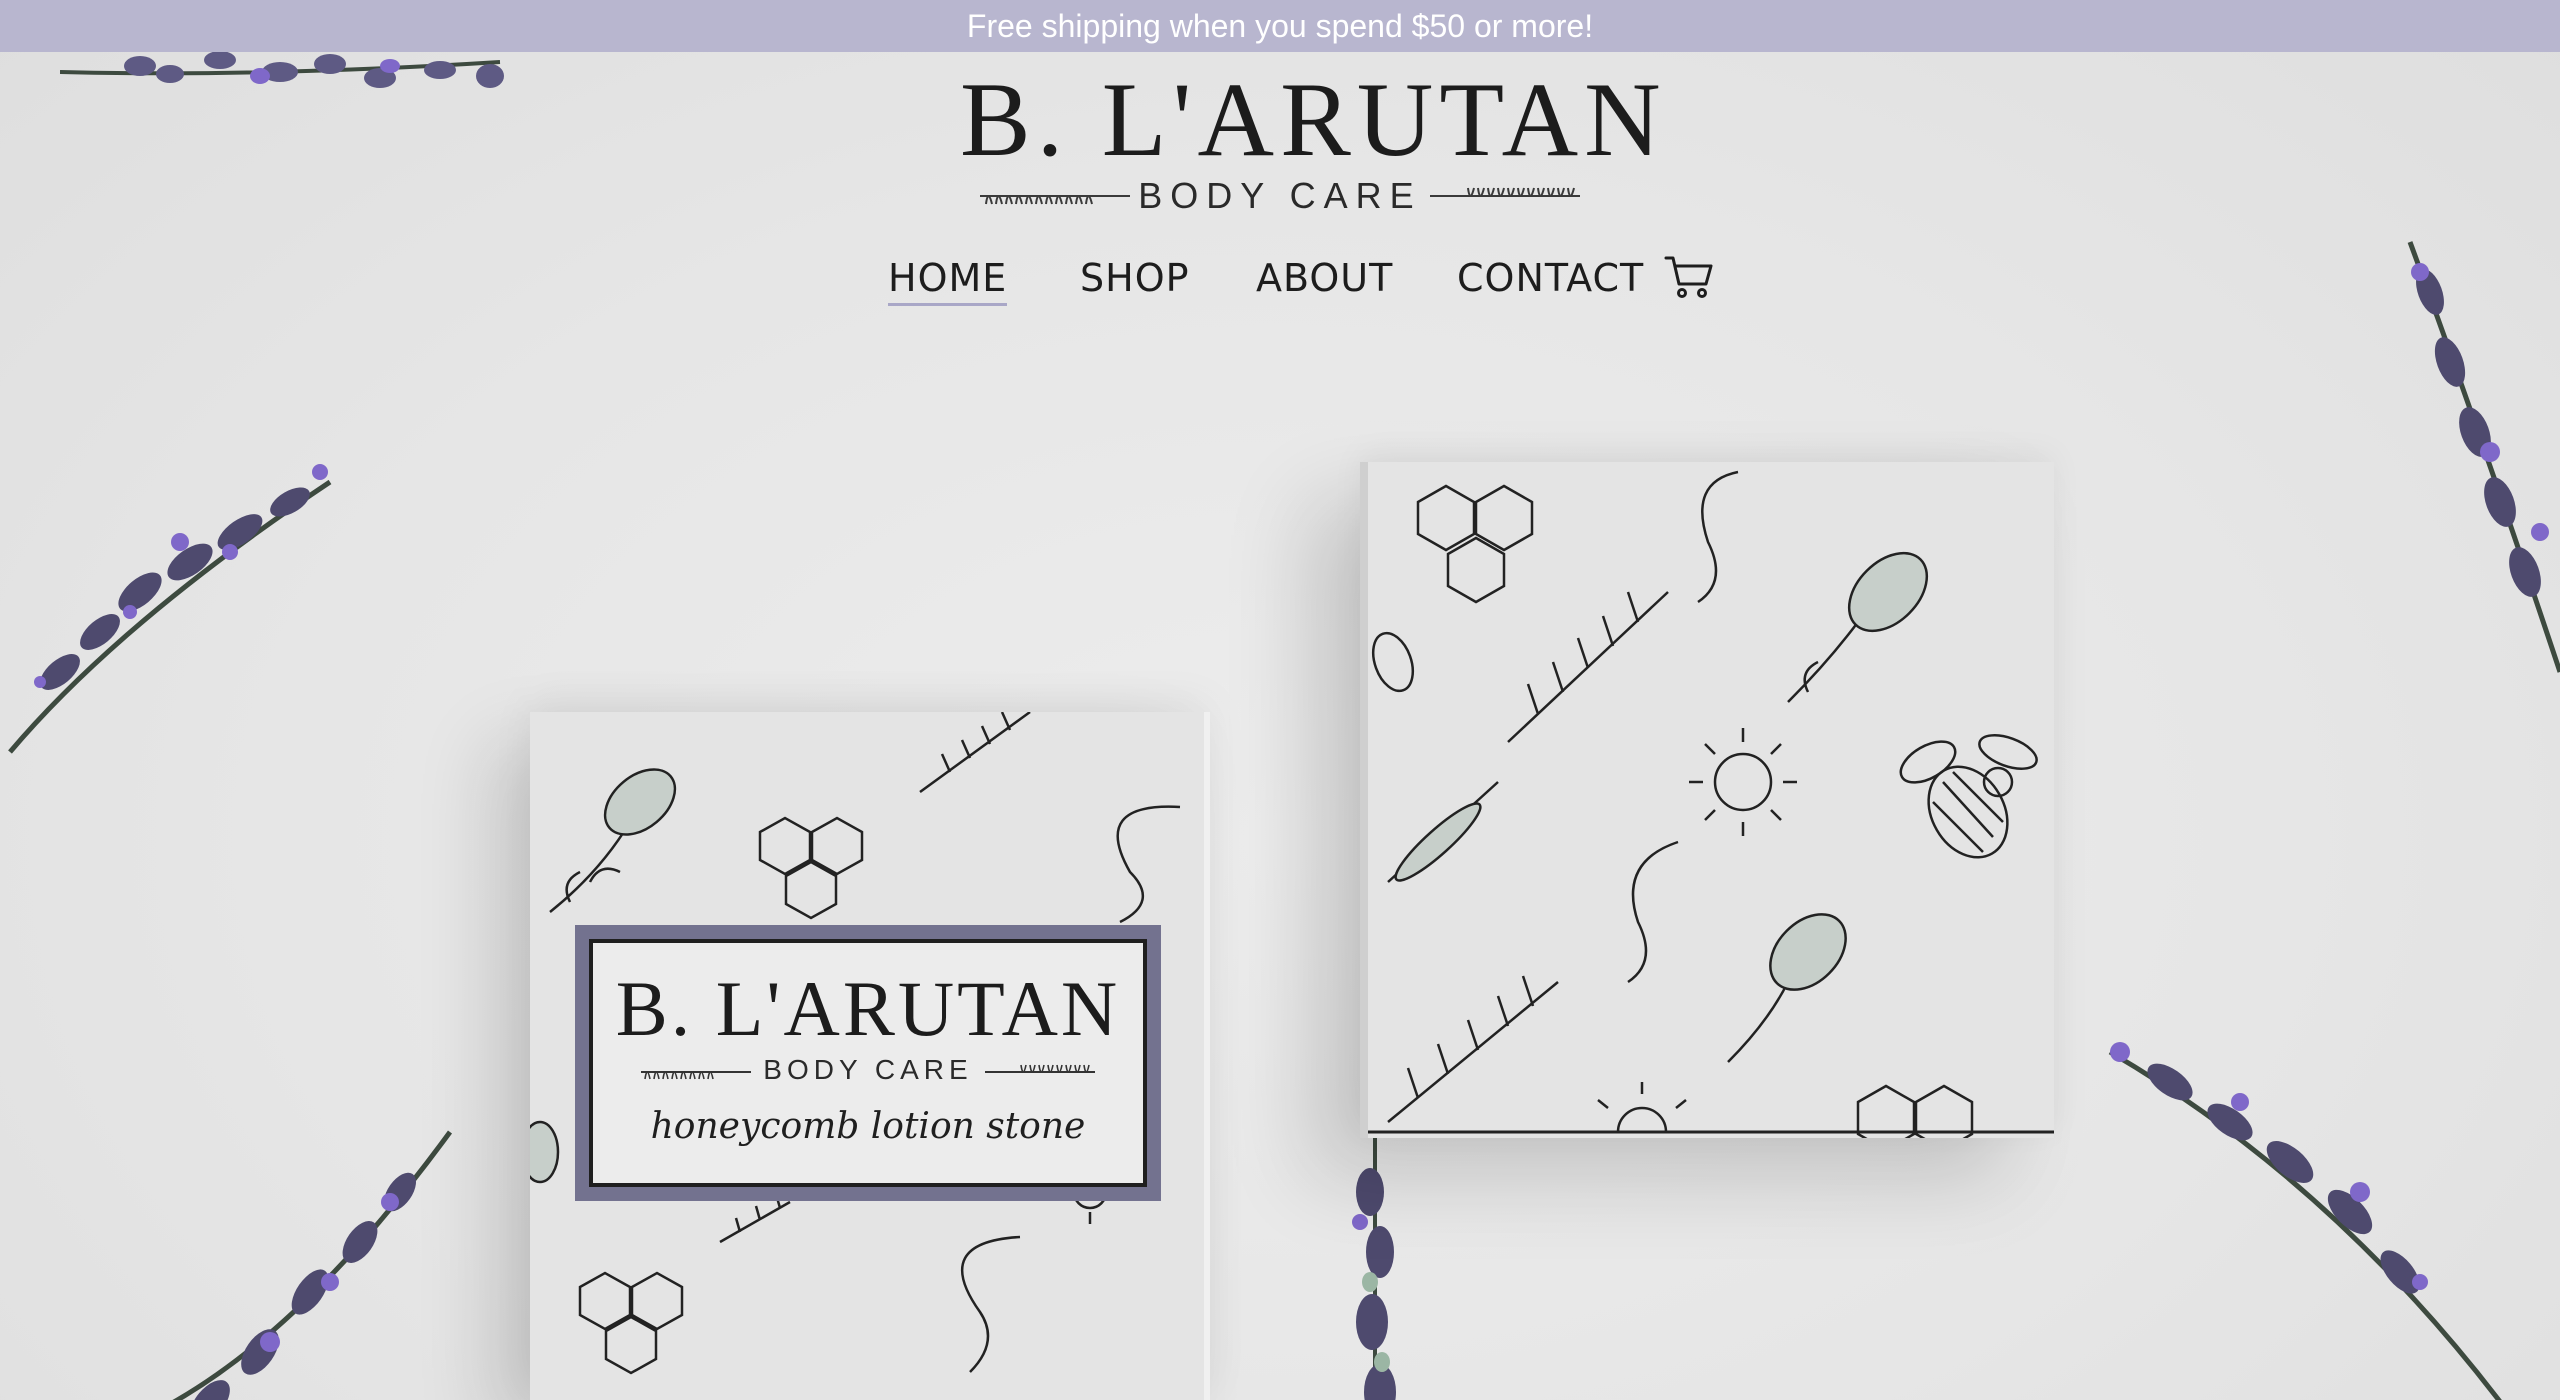  Describe the element at coordinates (1711, 804) in the screenshot. I see `pattern-decor` at that location.